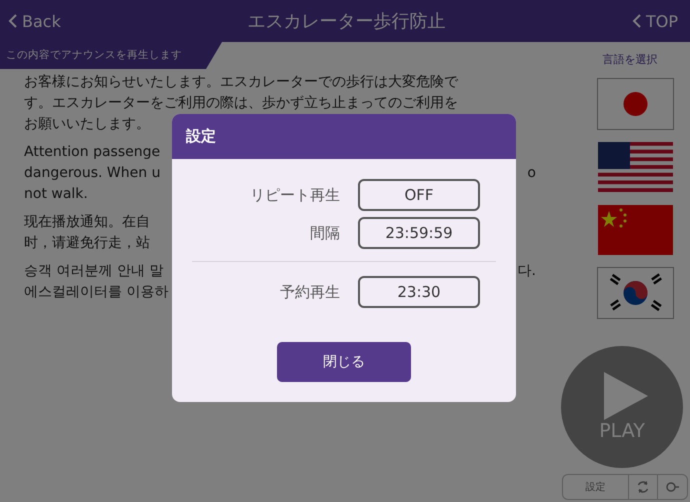 This screenshot has height=502, width=690. I want to click on refresh-icon, so click(643, 487).